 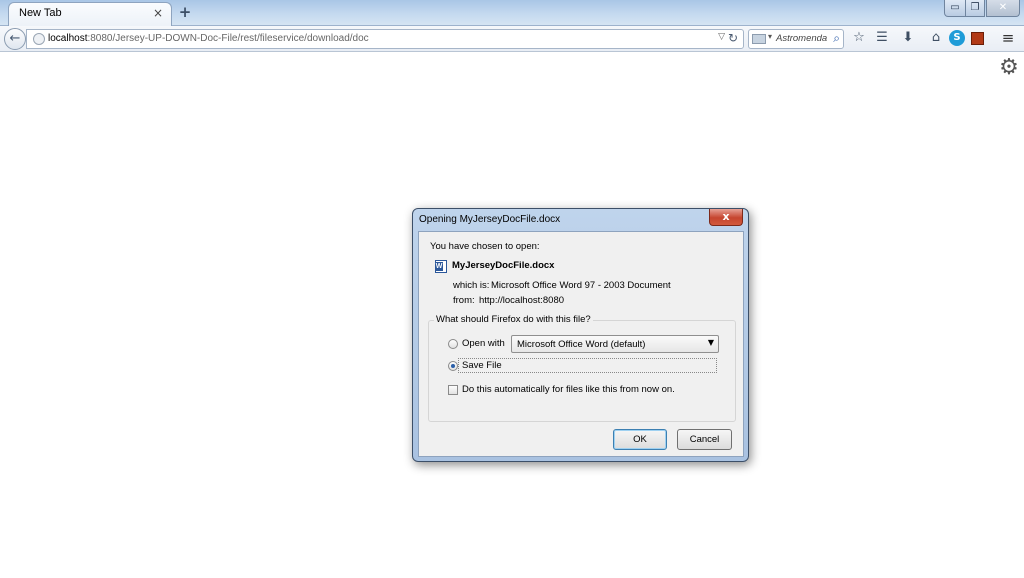 I want to click on maximize-button: ❐, so click(x=975, y=8).